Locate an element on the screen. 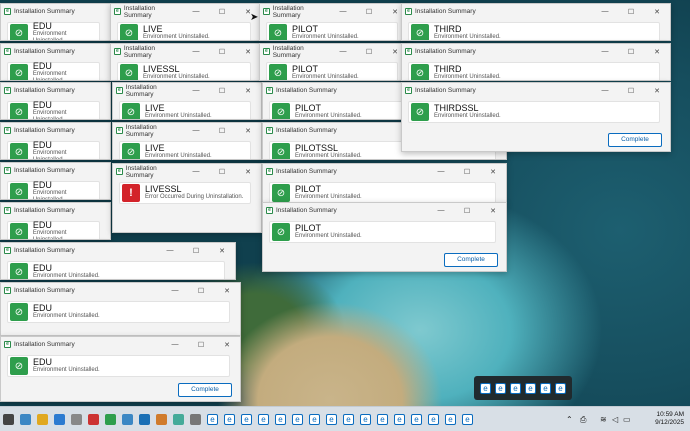 The image size is (690, 431). volume-icon: ◁ is located at coordinates (615, 419).